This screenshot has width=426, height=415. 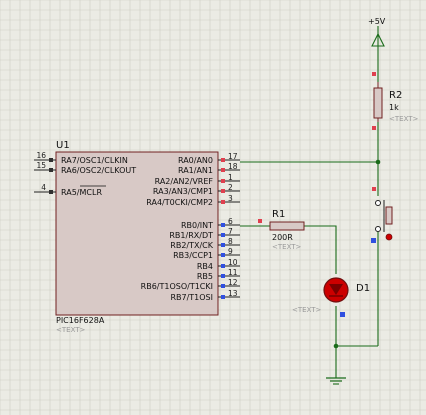 What do you see at coordinates (282, 237) in the screenshot?
I see `r1-value-label: 200R` at bounding box center [282, 237].